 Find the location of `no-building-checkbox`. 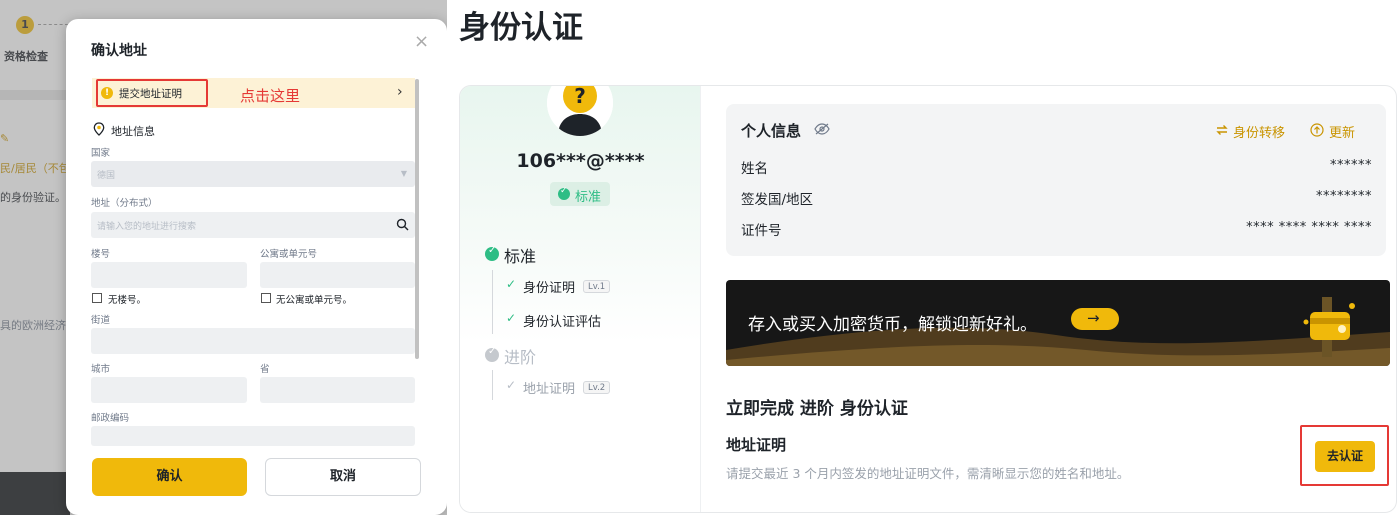

no-building-checkbox is located at coordinates (97, 298).